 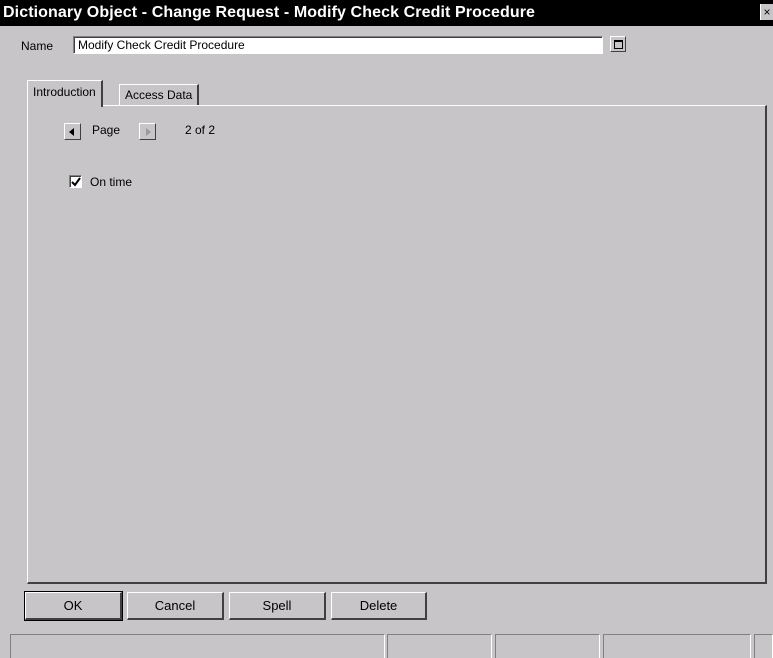 I want to click on close-button: ×, so click(x=766, y=12).